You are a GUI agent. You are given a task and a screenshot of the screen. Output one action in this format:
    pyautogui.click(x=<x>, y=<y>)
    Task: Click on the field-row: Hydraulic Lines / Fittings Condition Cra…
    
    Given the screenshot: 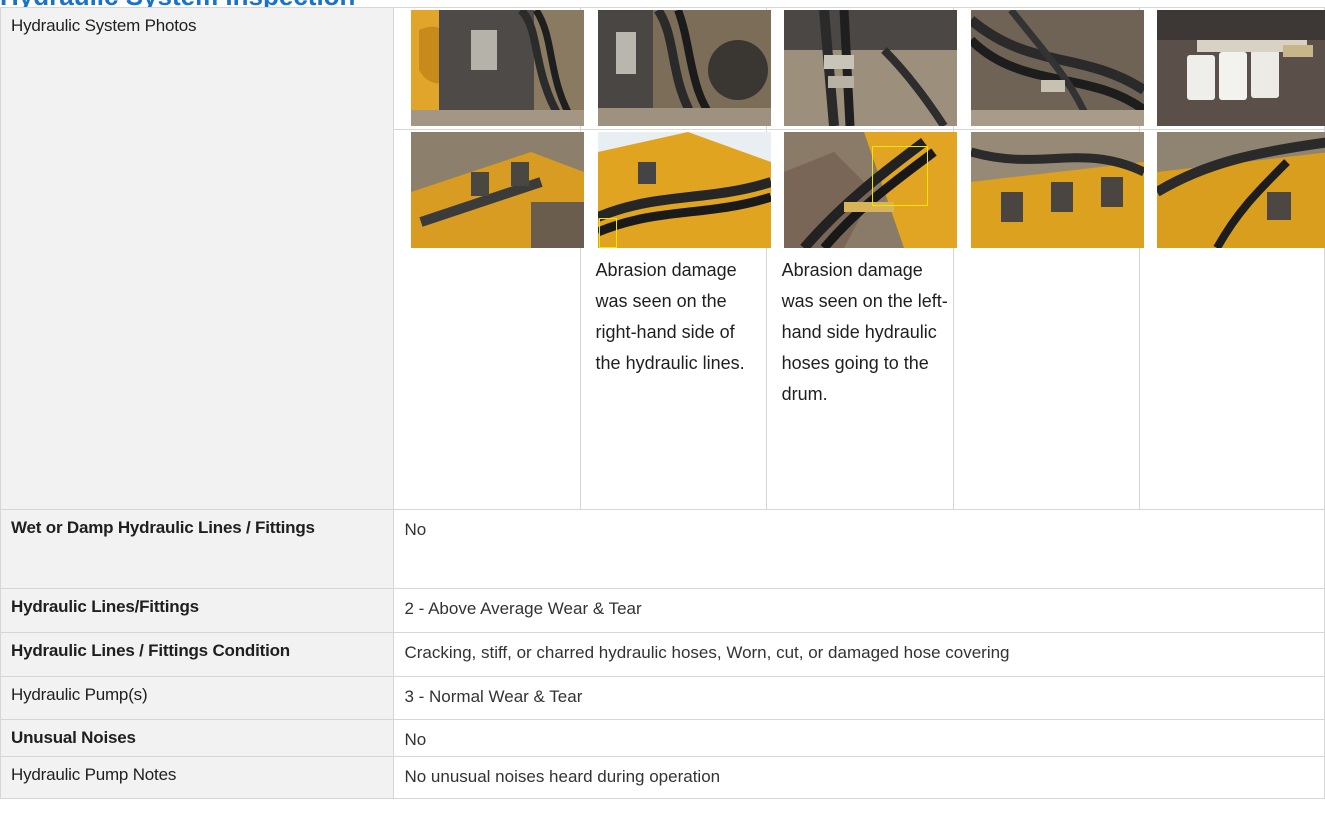 What is the action you would take?
    pyautogui.click(x=662, y=654)
    